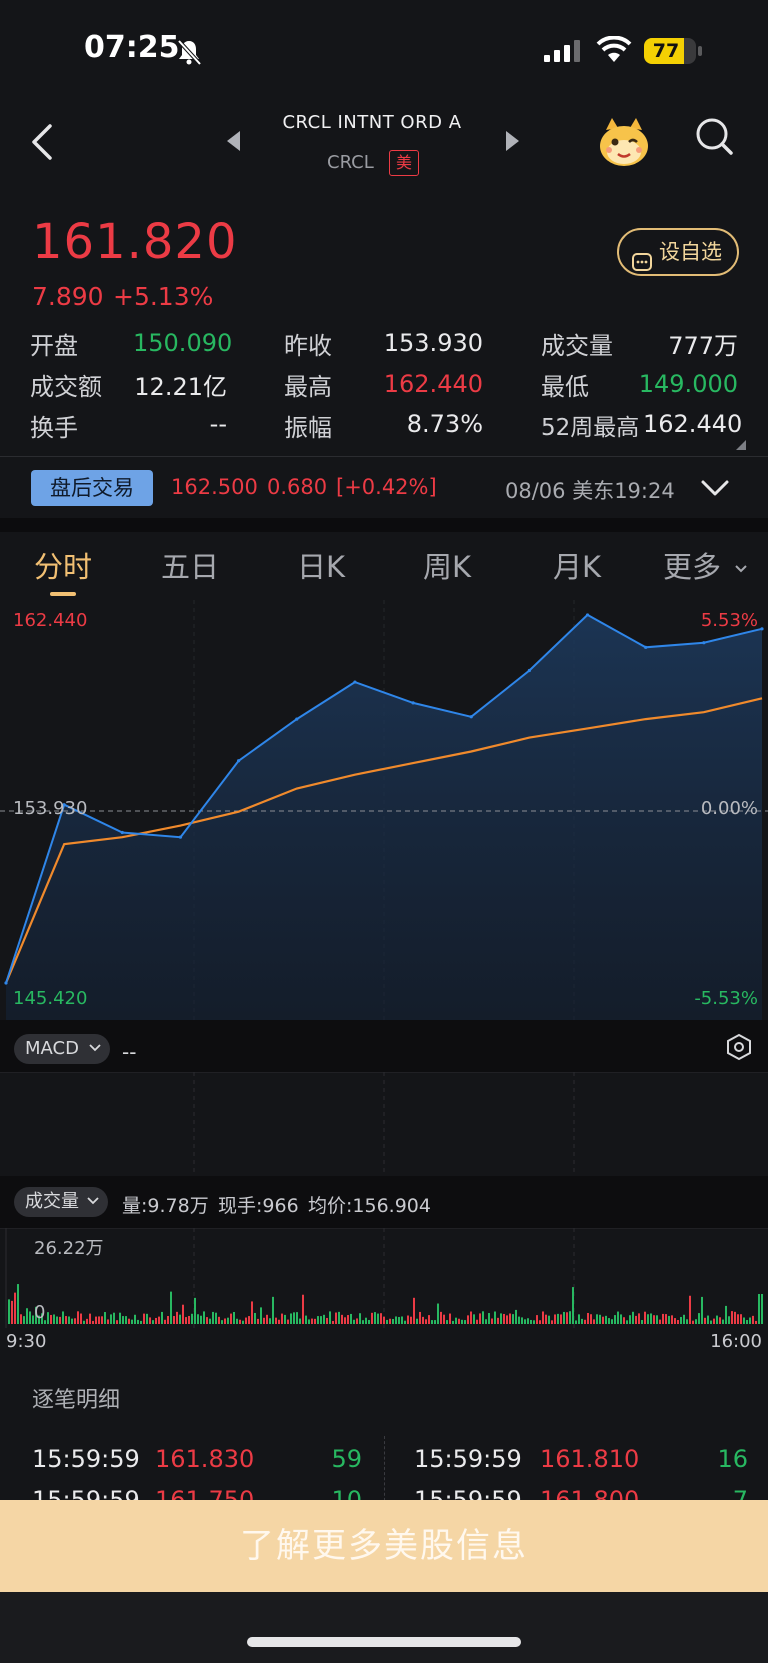  I want to click on previous-stock-icon, so click(234, 143).